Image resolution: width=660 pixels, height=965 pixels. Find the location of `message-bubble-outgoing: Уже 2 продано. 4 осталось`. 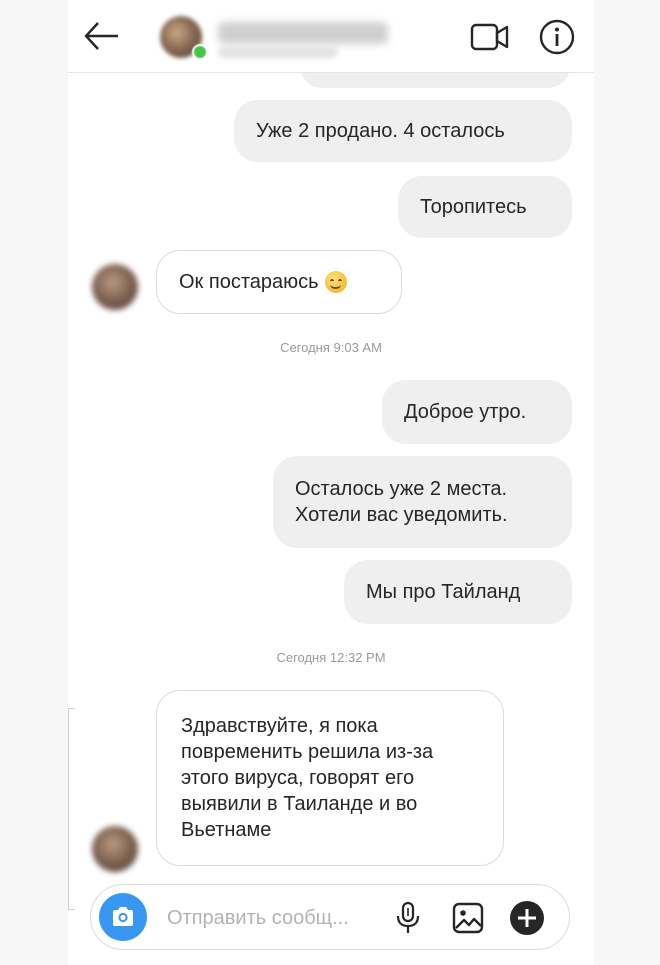

message-bubble-outgoing: Уже 2 продано. 4 осталось is located at coordinates (403, 131).